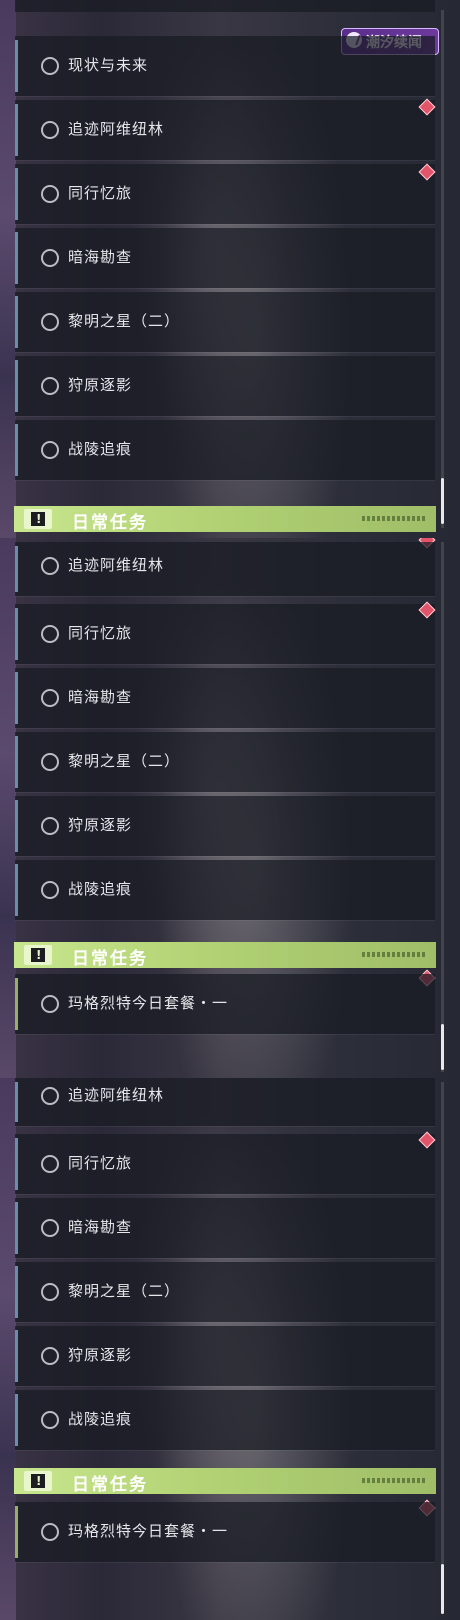  I want to click on quest-item: 现状与未来, so click(225, 66).